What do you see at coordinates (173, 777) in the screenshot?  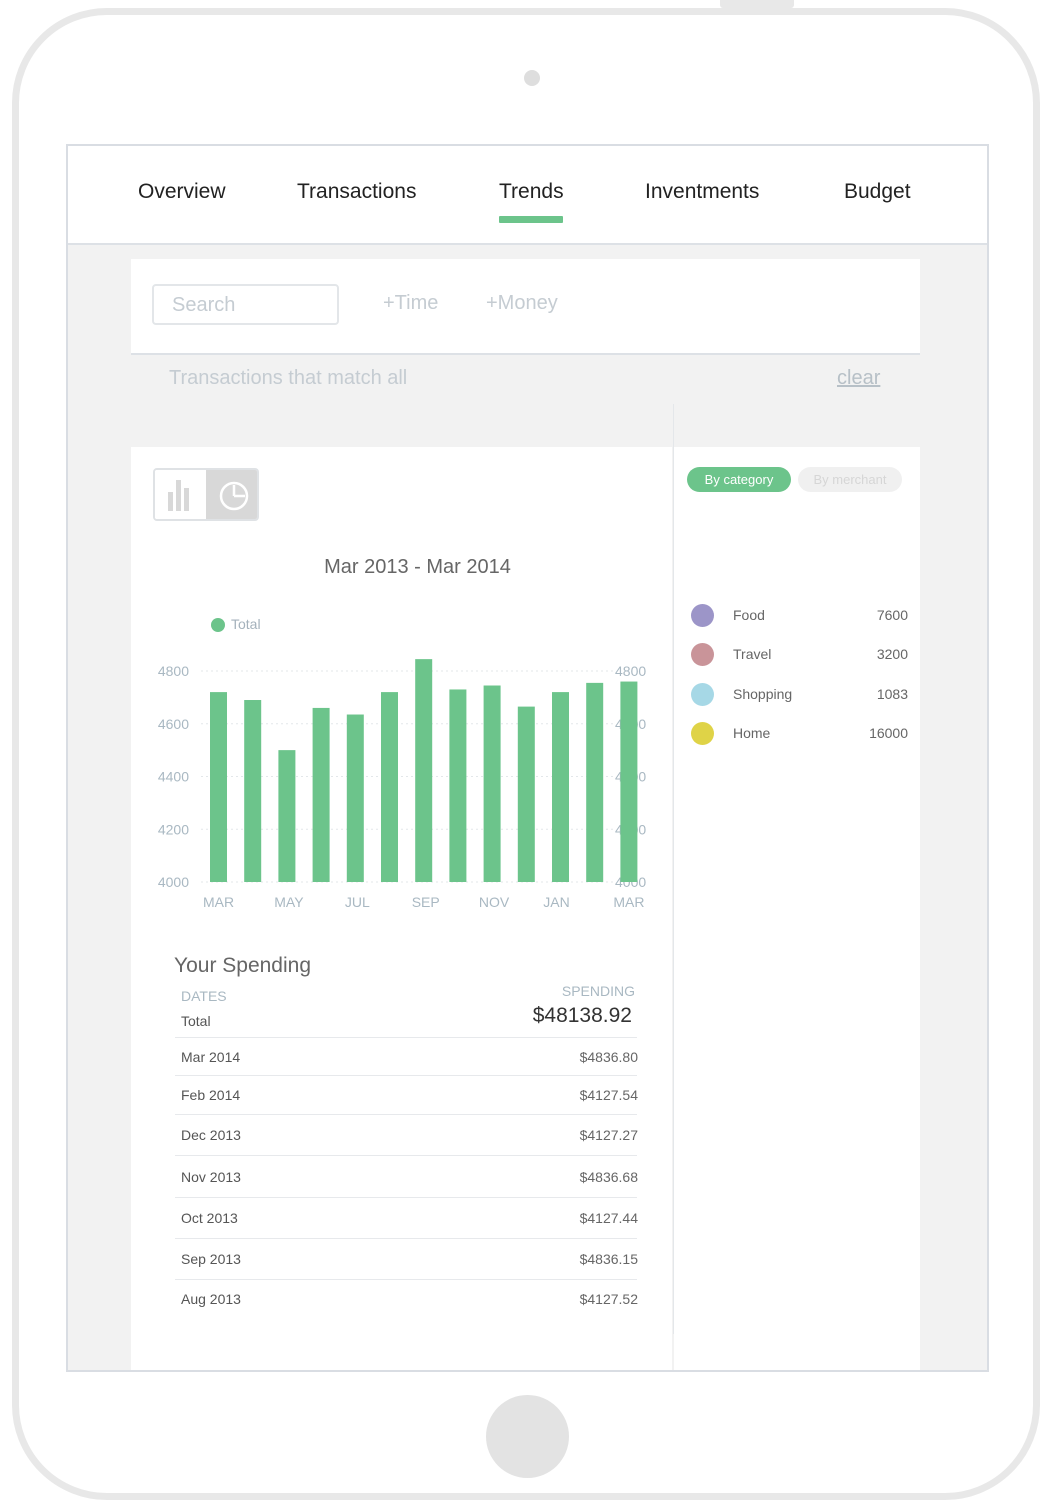 I see `y-tick-label-left: 4400` at bounding box center [173, 777].